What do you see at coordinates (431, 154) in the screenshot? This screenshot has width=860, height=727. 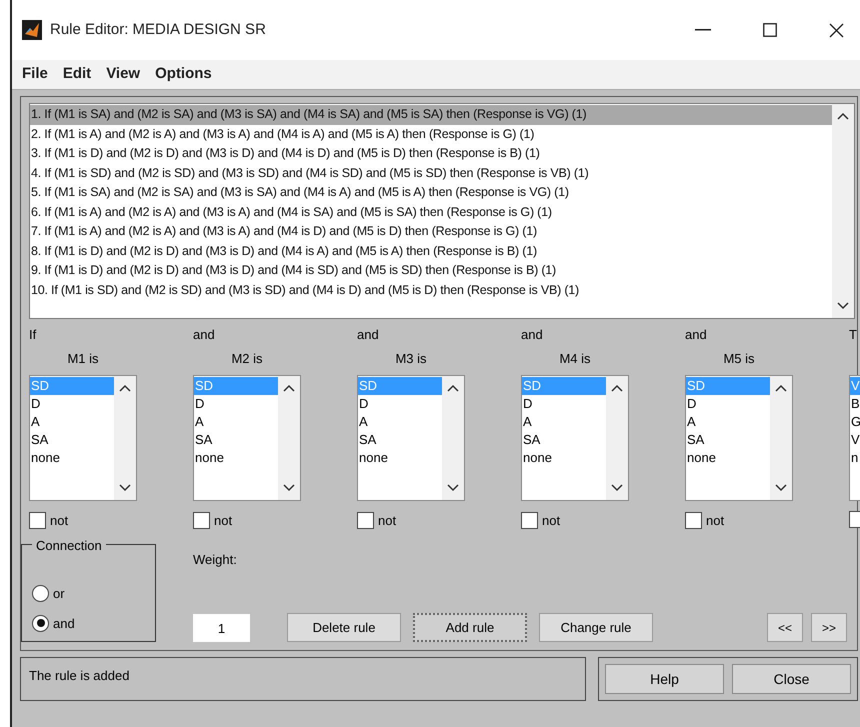 I see `rule-item: 3. If (M1 is D) and (M2 is D) and (M3 is D) and (M4 is D) and (M5 is D) then (Response is B) (1)` at bounding box center [431, 154].